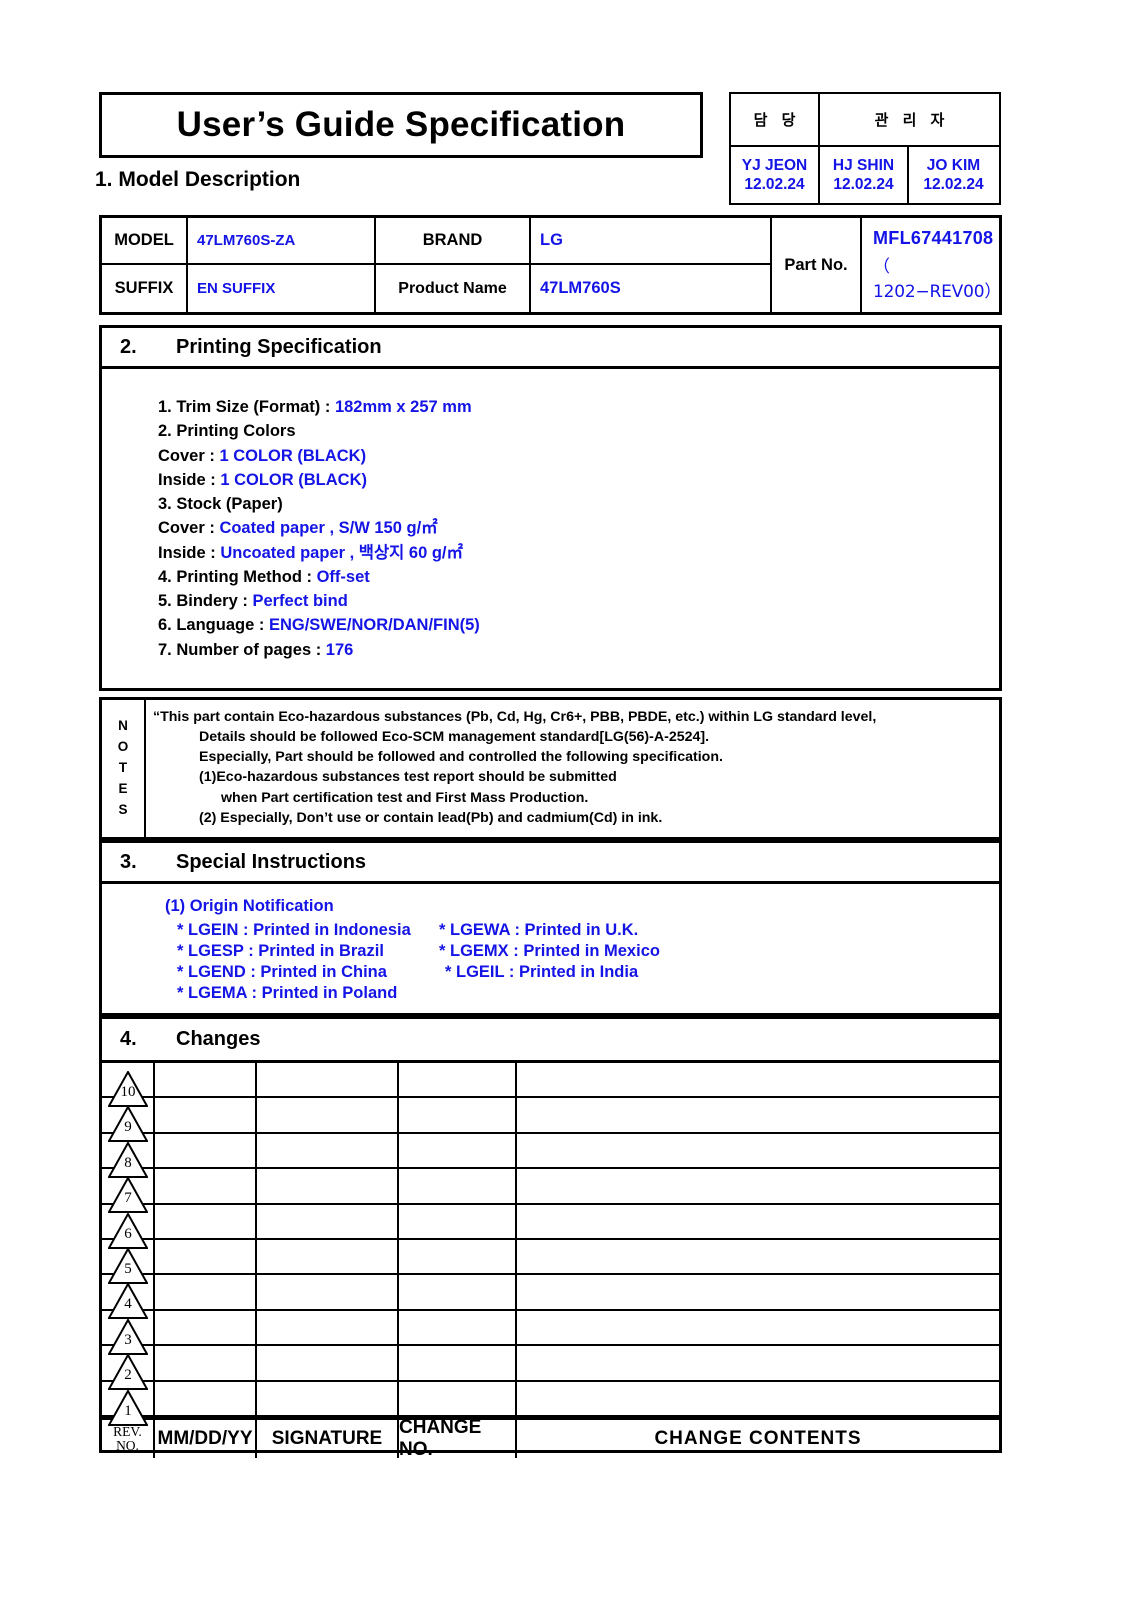 Image resolution: width=1132 pixels, height=1600 pixels. What do you see at coordinates (128, 346) in the screenshot?
I see `section-2-number: 2.` at bounding box center [128, 346].